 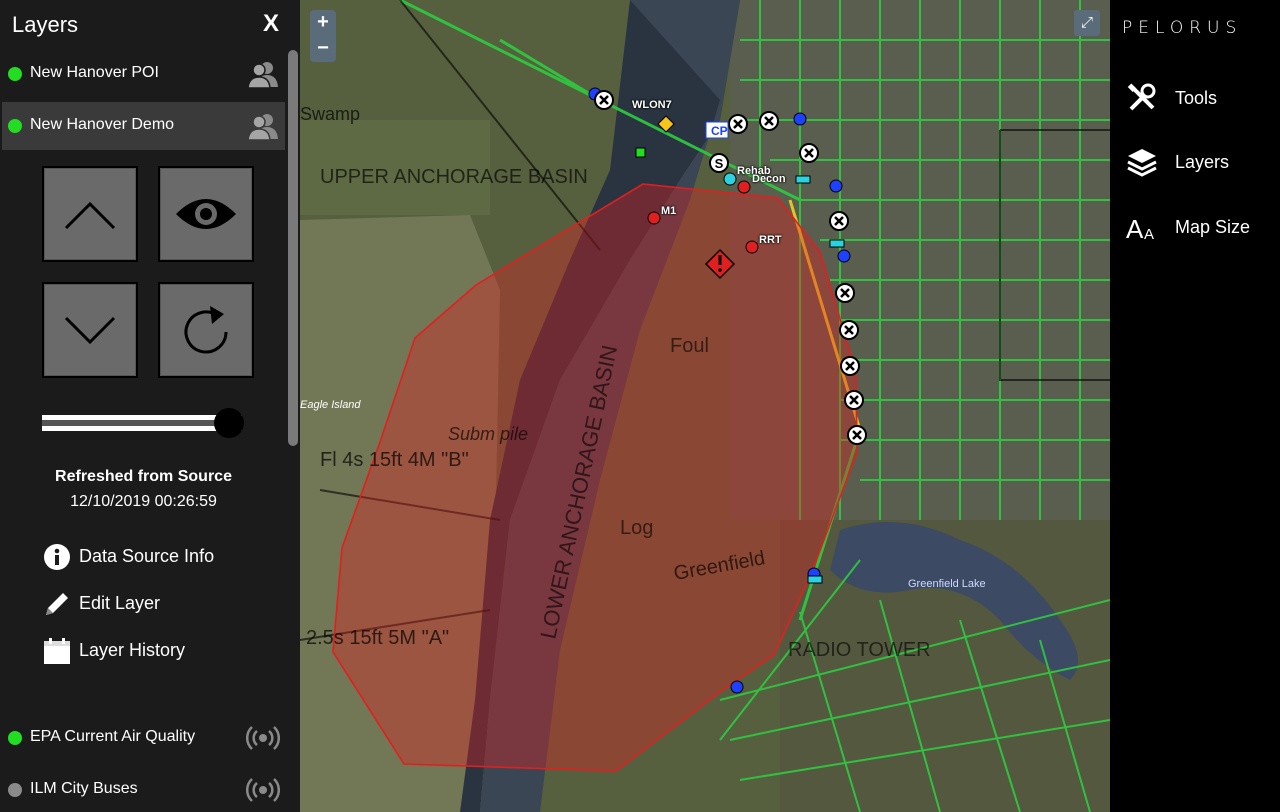 What do you see at coordinates (57, 604) in the screenshot?
I see `pencil-icon` at bounding box center [57, 604].